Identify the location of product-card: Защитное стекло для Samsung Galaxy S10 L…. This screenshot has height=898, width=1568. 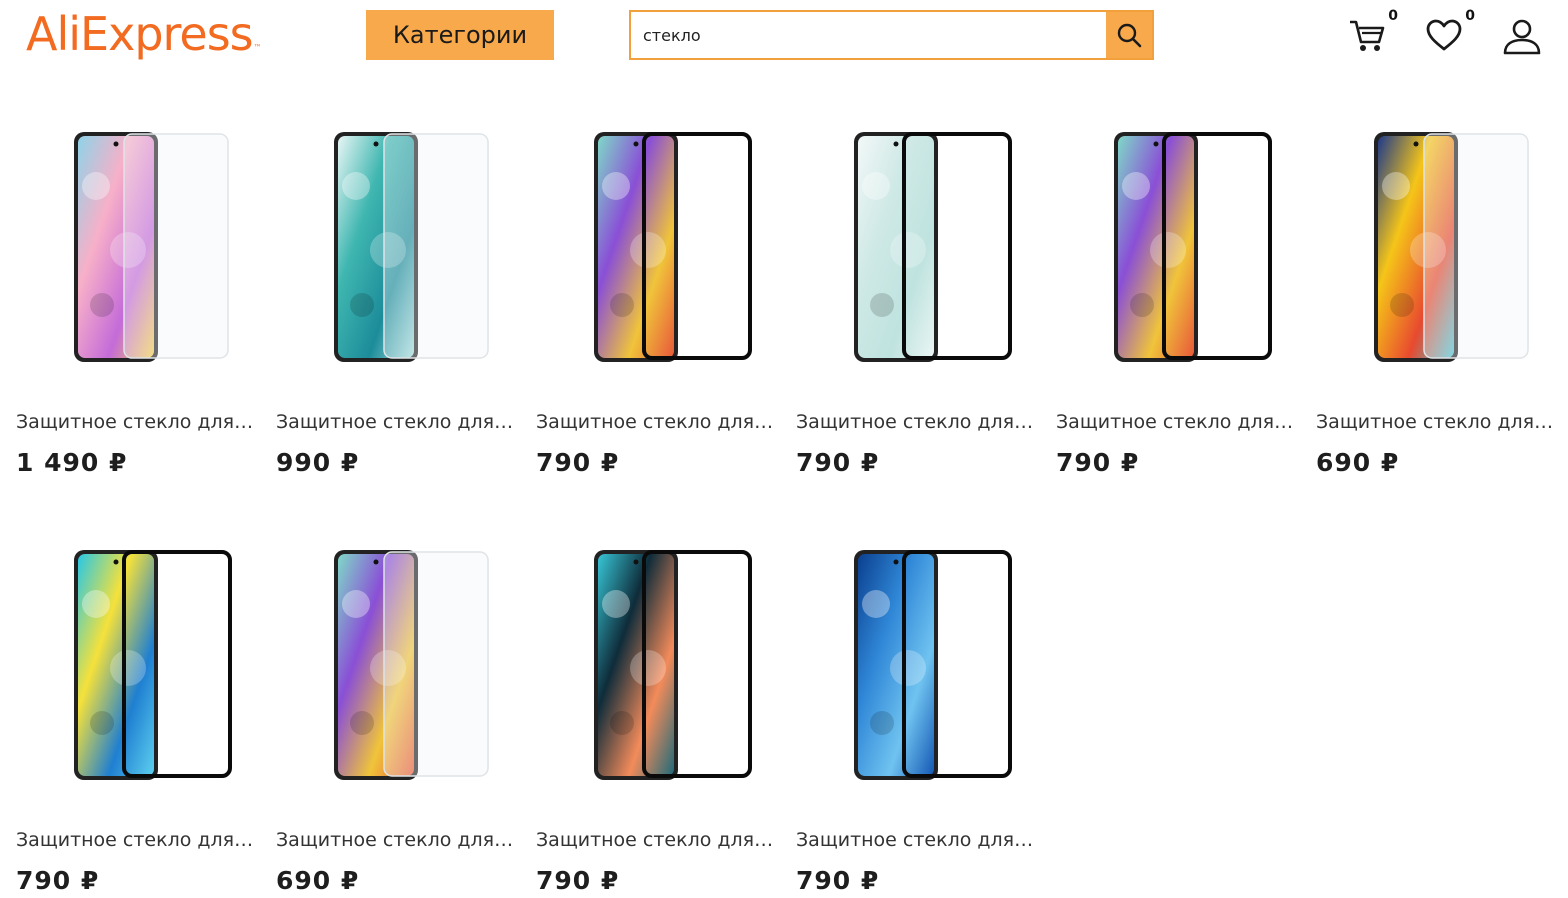
(915, 290).